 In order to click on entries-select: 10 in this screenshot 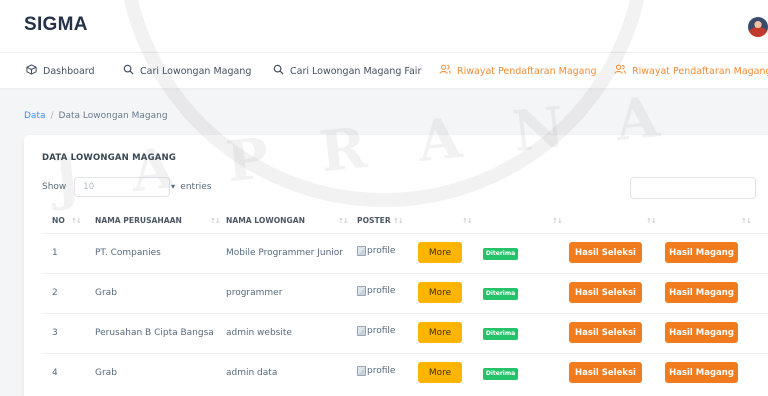, I will do `click(122, 187)`.